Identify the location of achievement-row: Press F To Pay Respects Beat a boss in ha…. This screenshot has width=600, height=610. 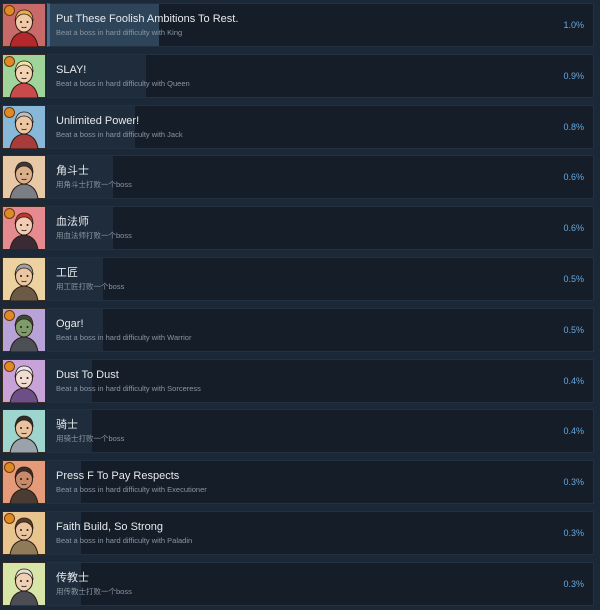
(300, 483).